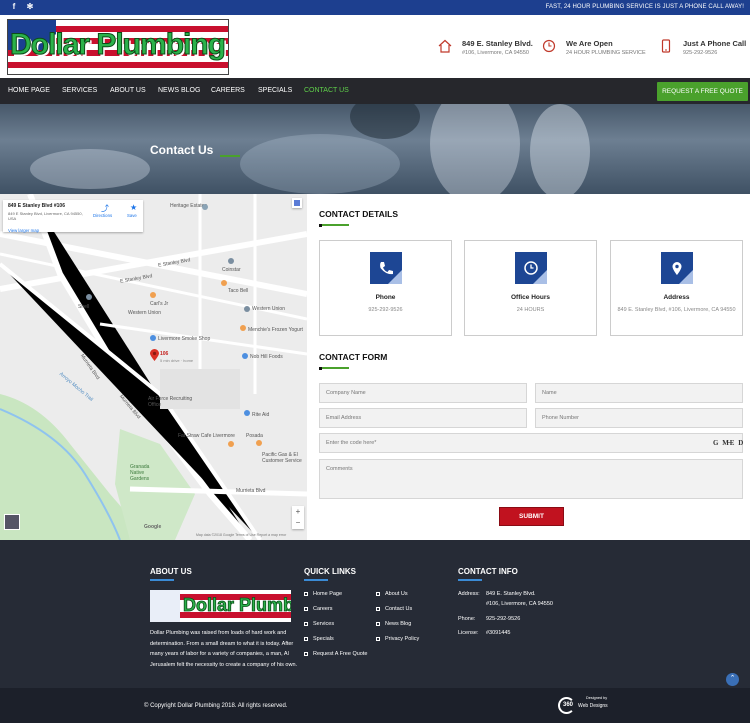  I want to click on fullscreen-icon, so click(297, 203).